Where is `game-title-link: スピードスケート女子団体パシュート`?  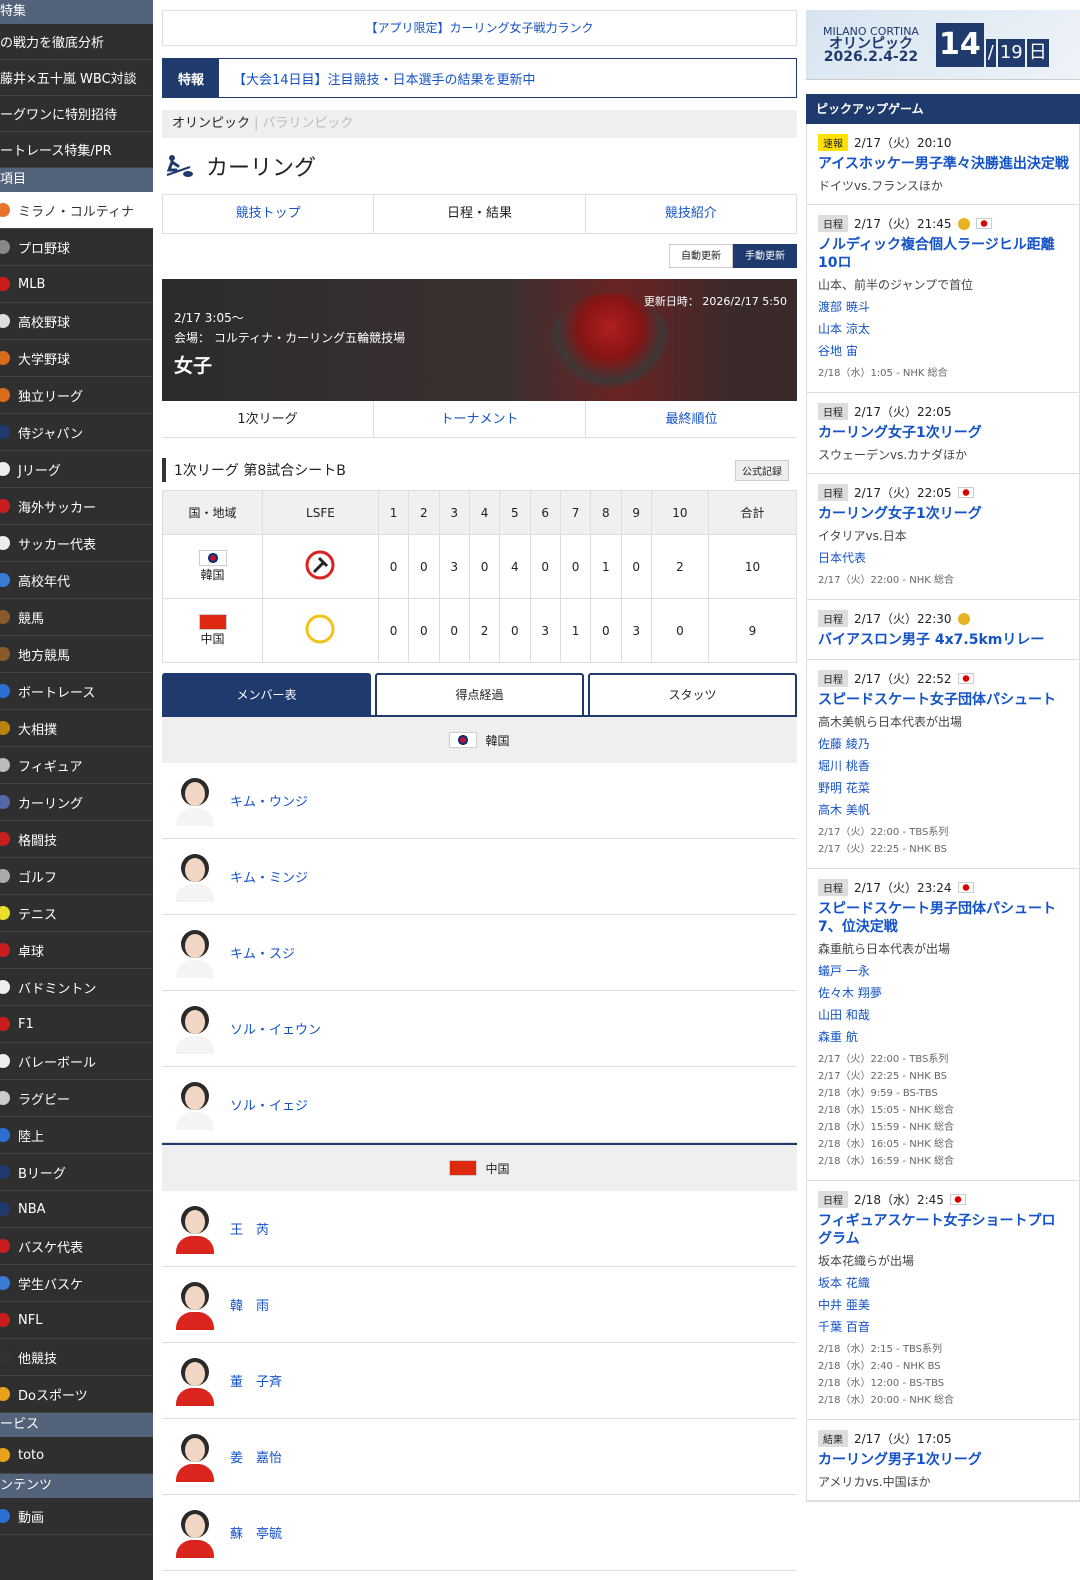 game-title-link: スピードスケート女子団体パシュート is located at coordinates (943, 700).